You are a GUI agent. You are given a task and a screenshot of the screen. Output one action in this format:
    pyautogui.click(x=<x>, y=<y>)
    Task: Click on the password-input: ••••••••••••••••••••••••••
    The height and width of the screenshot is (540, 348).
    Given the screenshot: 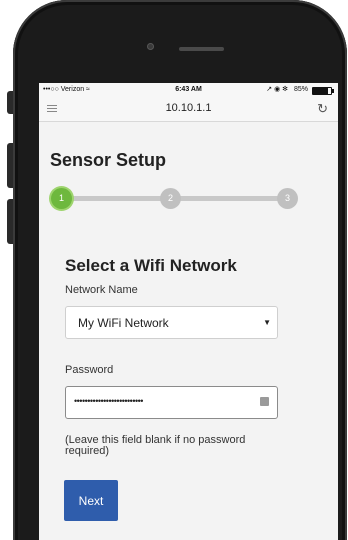 What is the action you would take?
    pyautogui.click(x=171, y=402)
    